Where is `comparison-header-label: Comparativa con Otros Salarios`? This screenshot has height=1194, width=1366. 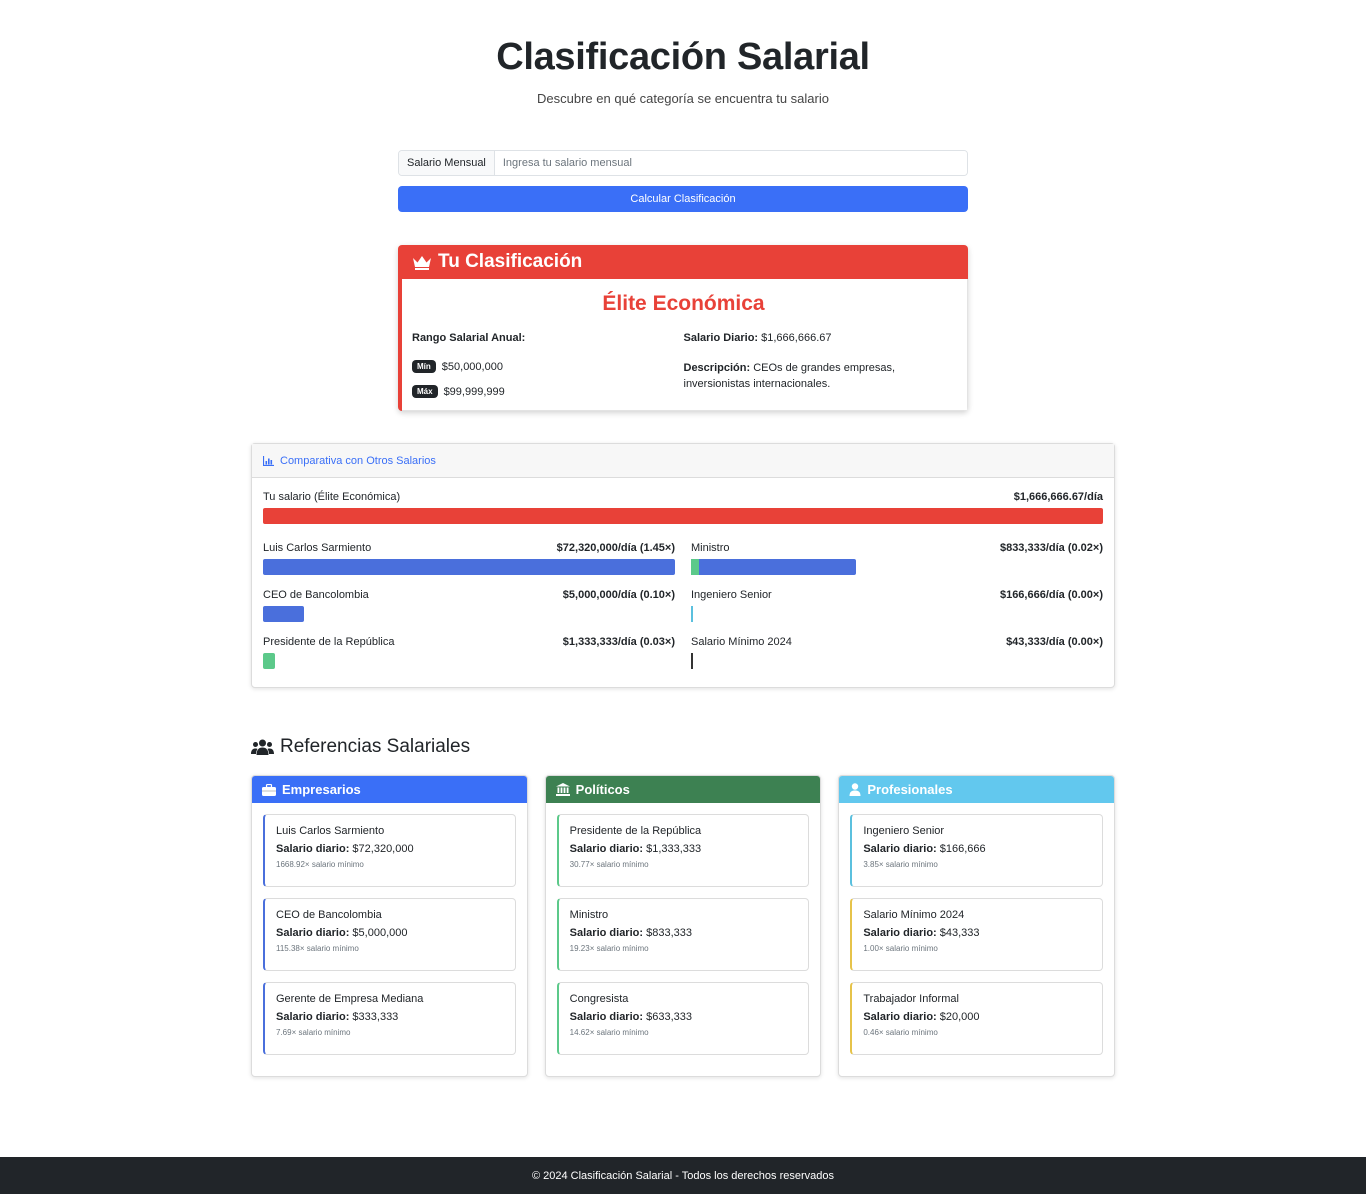
comparison-header-label: Comparativa con Otros Salarios is located at coordinates (358, 460).